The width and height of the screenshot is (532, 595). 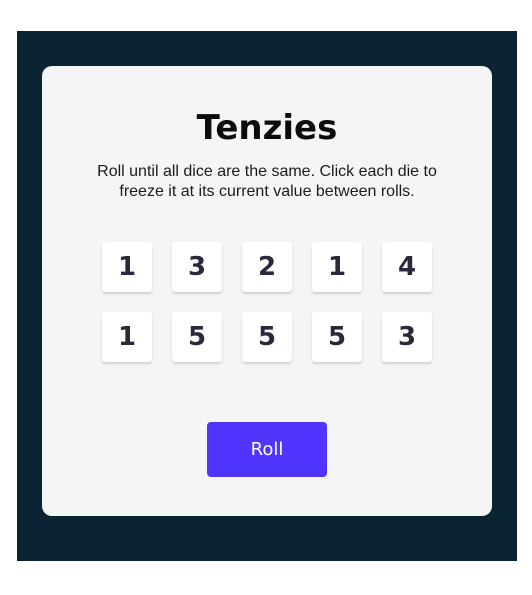 I want to click on die-3: 2, so click(x=267, y=267).